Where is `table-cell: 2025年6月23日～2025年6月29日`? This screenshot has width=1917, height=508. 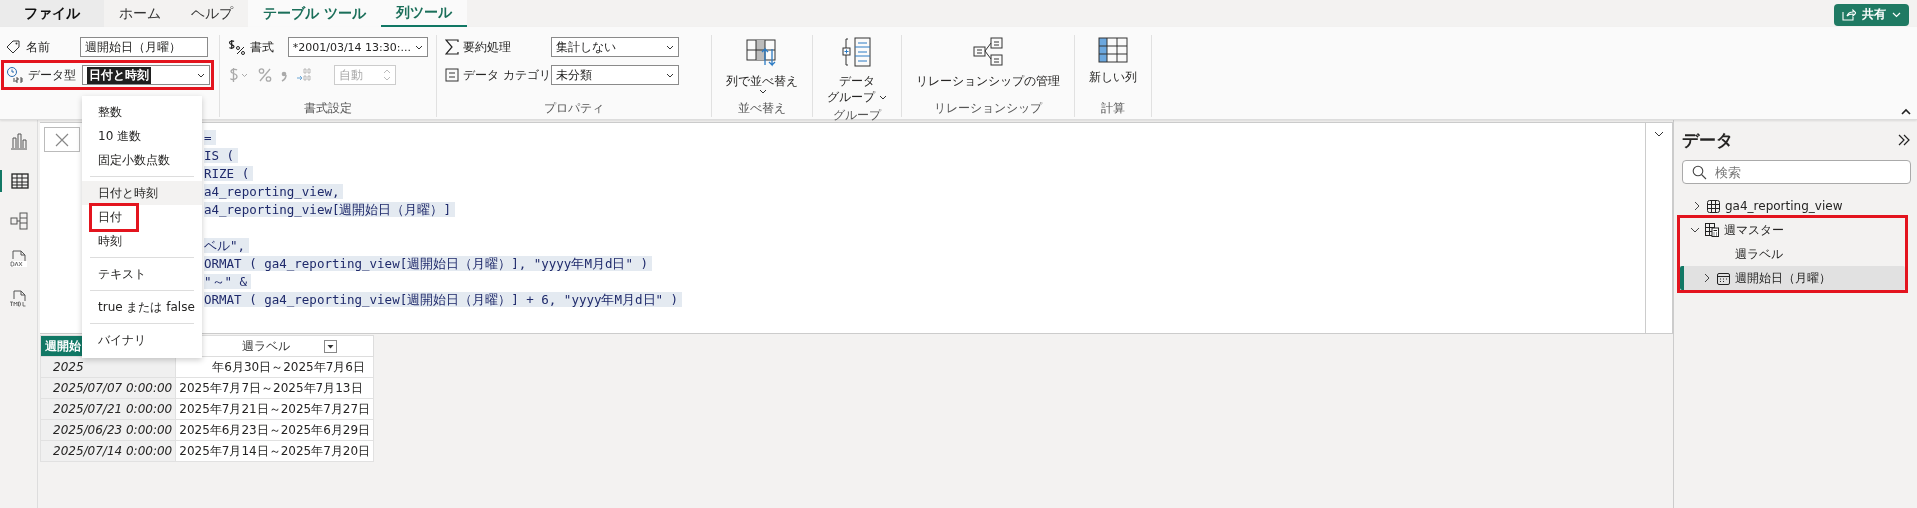
table-cell: 2025年6月23日～2025年6月29日 is located at coordinates (274, 430).